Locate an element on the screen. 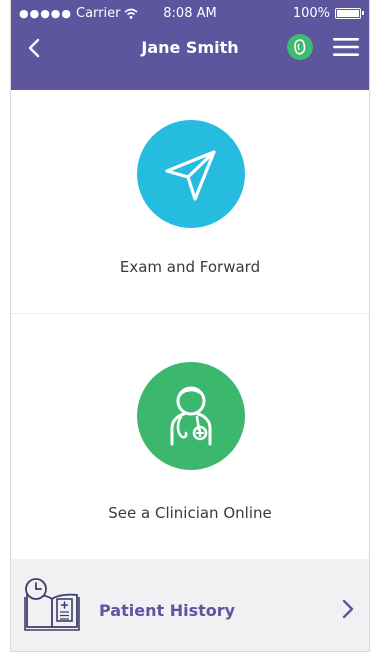 This screenshot has height=652, width=380. status-right: 100% is located at coordinates (328, 13).